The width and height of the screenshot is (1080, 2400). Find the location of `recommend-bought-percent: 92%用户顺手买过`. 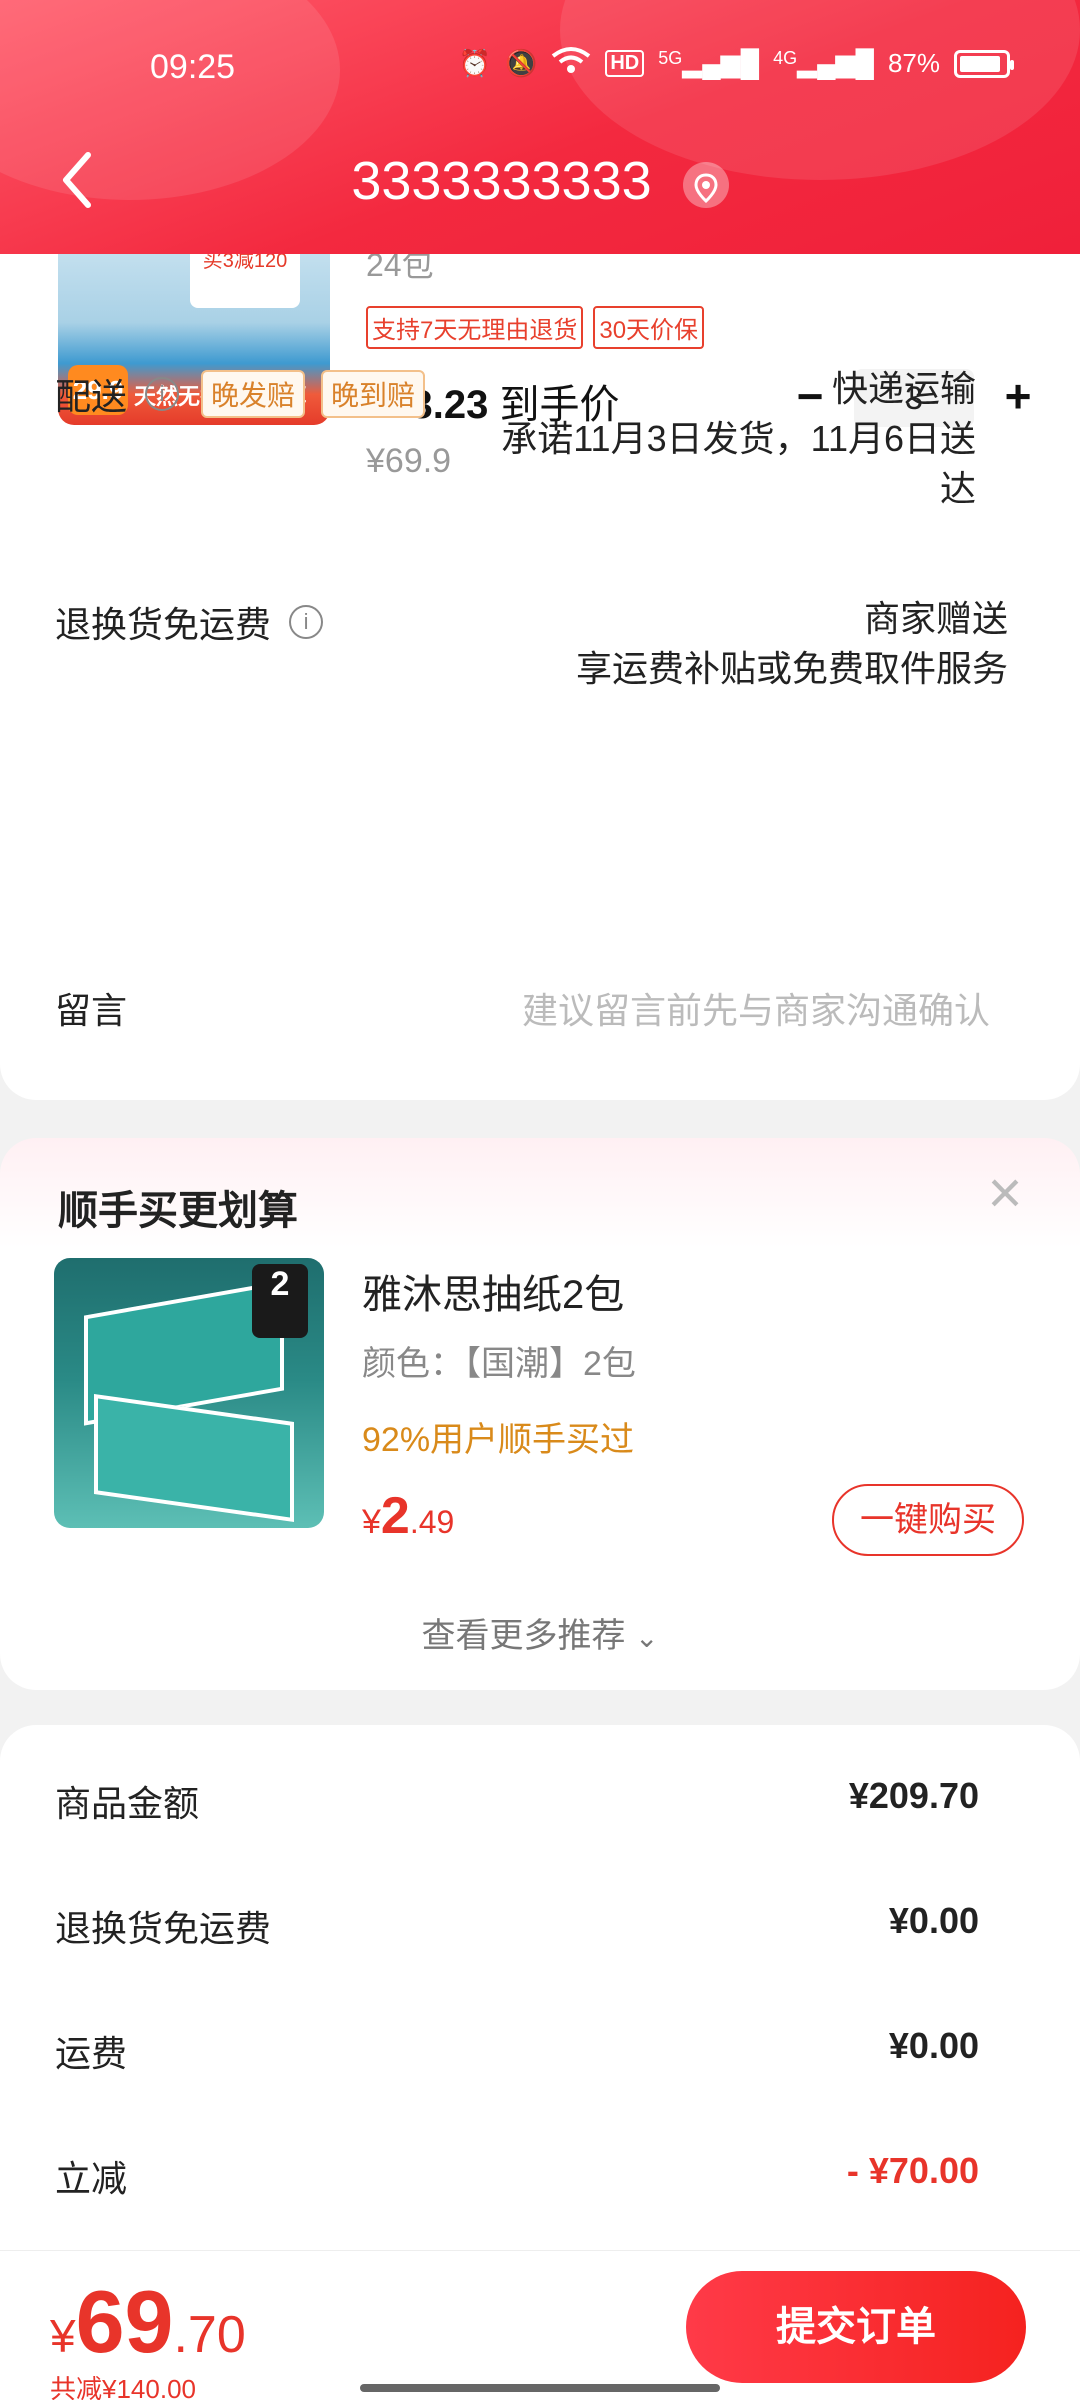

recommend-bought-percent: 92%用户顺手买过 is located at coordinates (498, 1440).